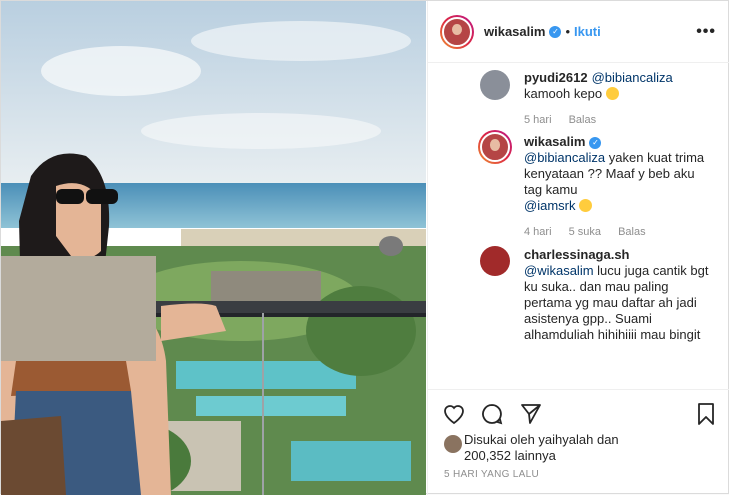  What do you see at coordinates (559, 270) in the screenshot?
I see `comment-mention: @wikasalim` at bounding box center [559, 270].